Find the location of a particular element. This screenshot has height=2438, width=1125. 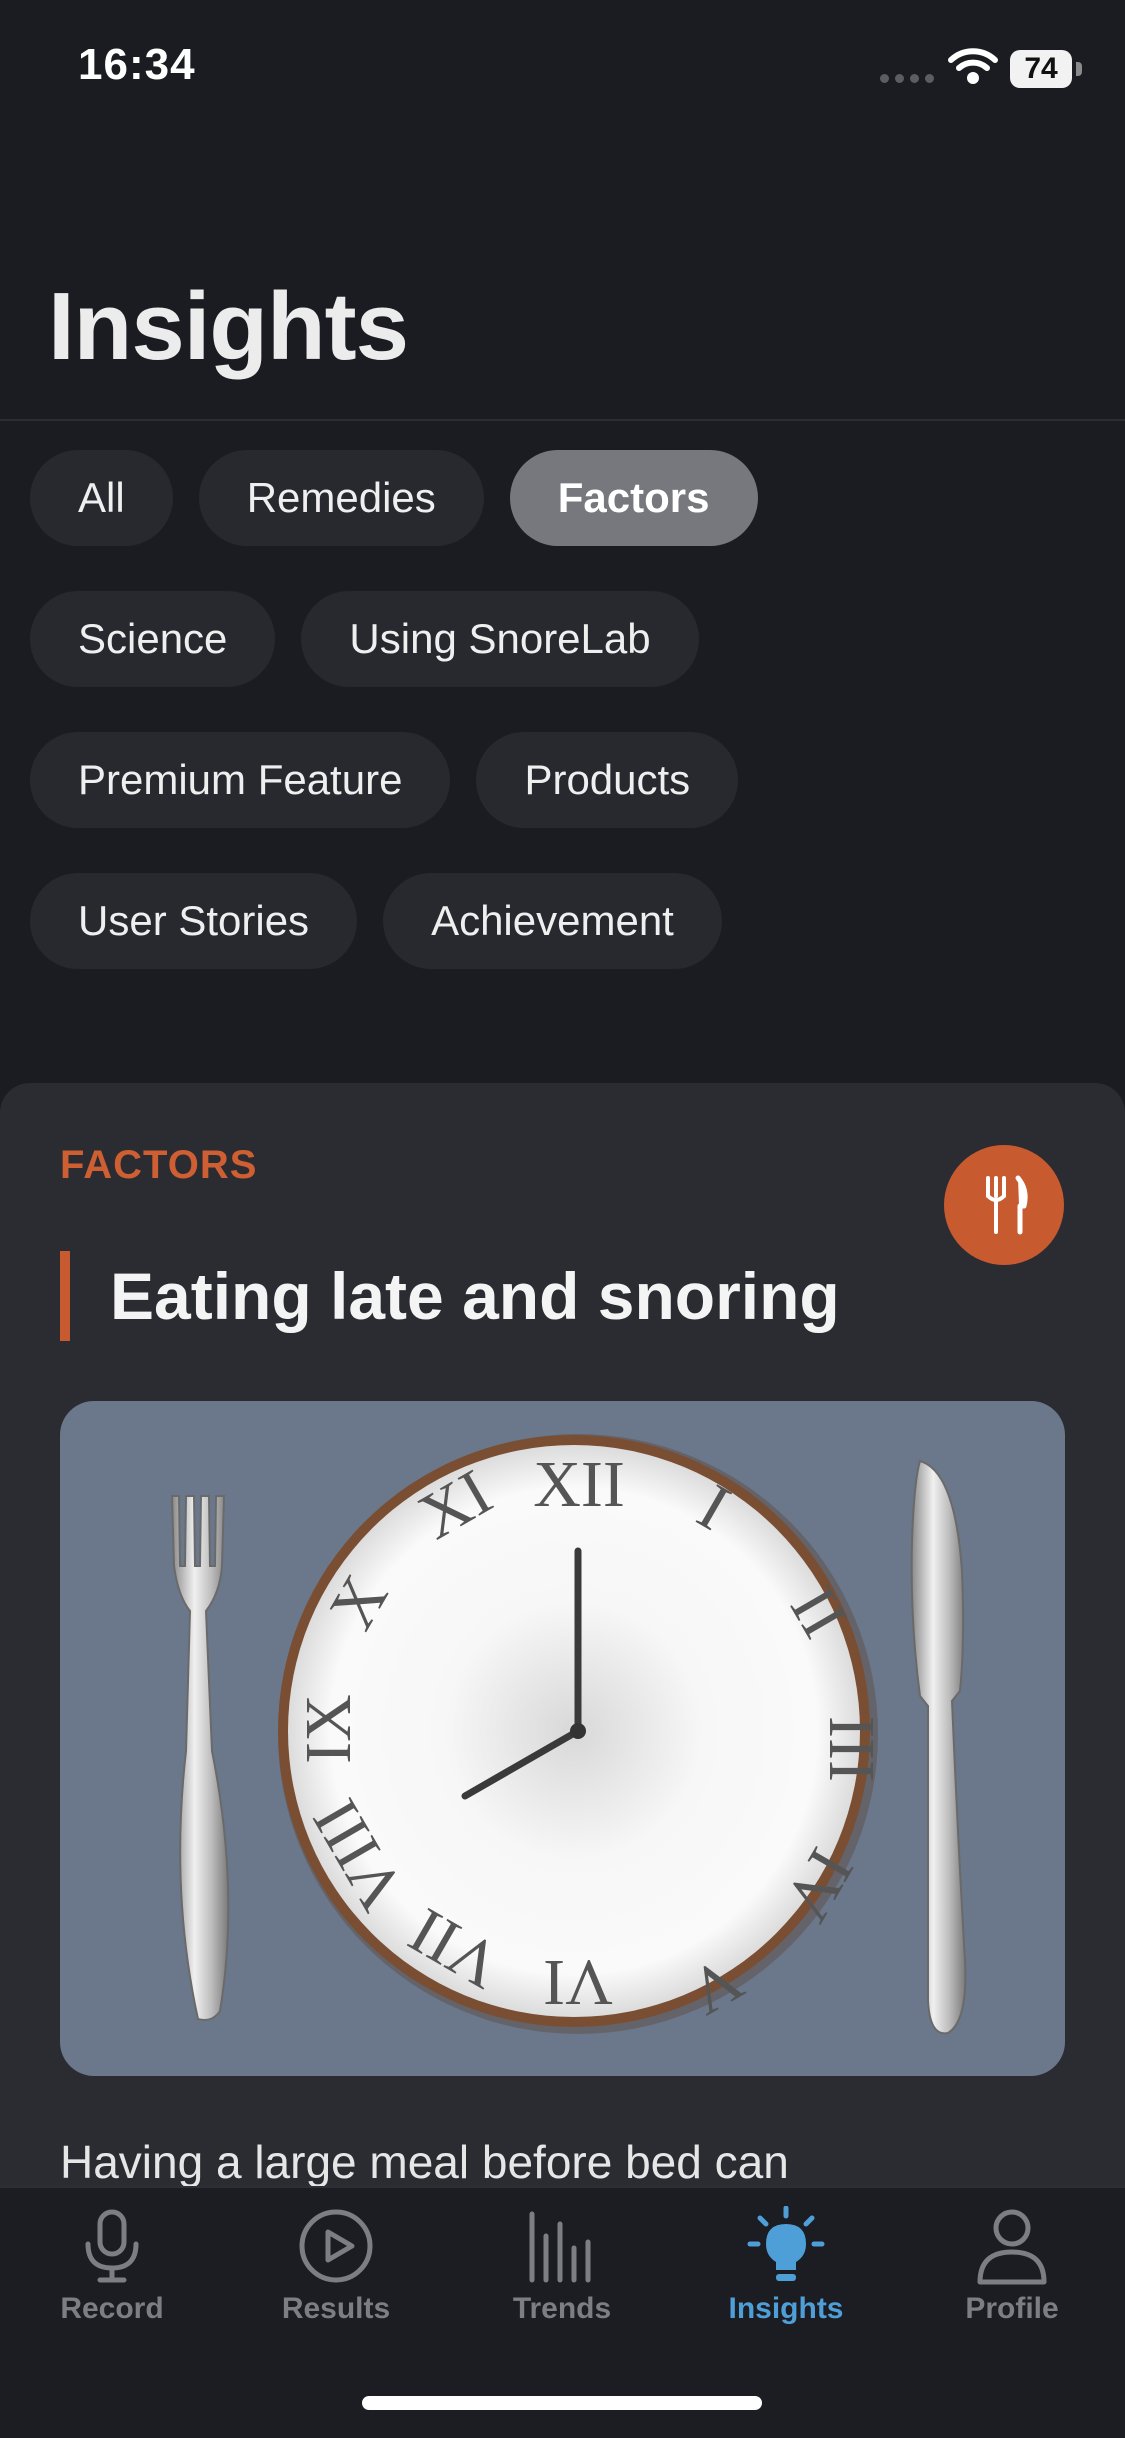

battery-indicator: 74 is located at coordinates (1041, 69).